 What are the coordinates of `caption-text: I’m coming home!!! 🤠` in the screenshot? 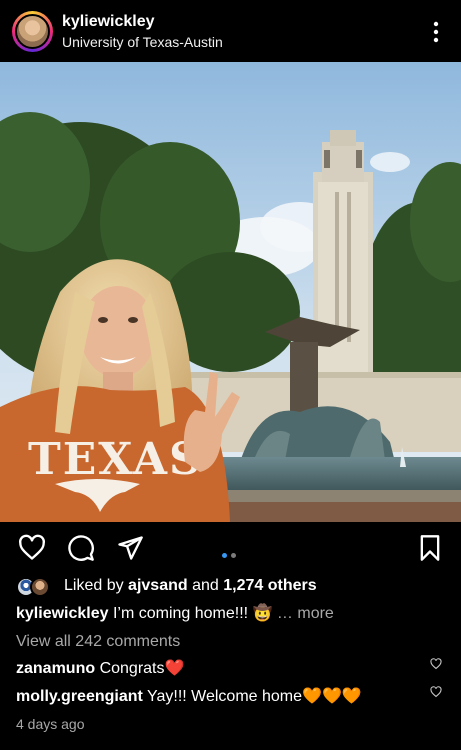 It's located at (190, 613).